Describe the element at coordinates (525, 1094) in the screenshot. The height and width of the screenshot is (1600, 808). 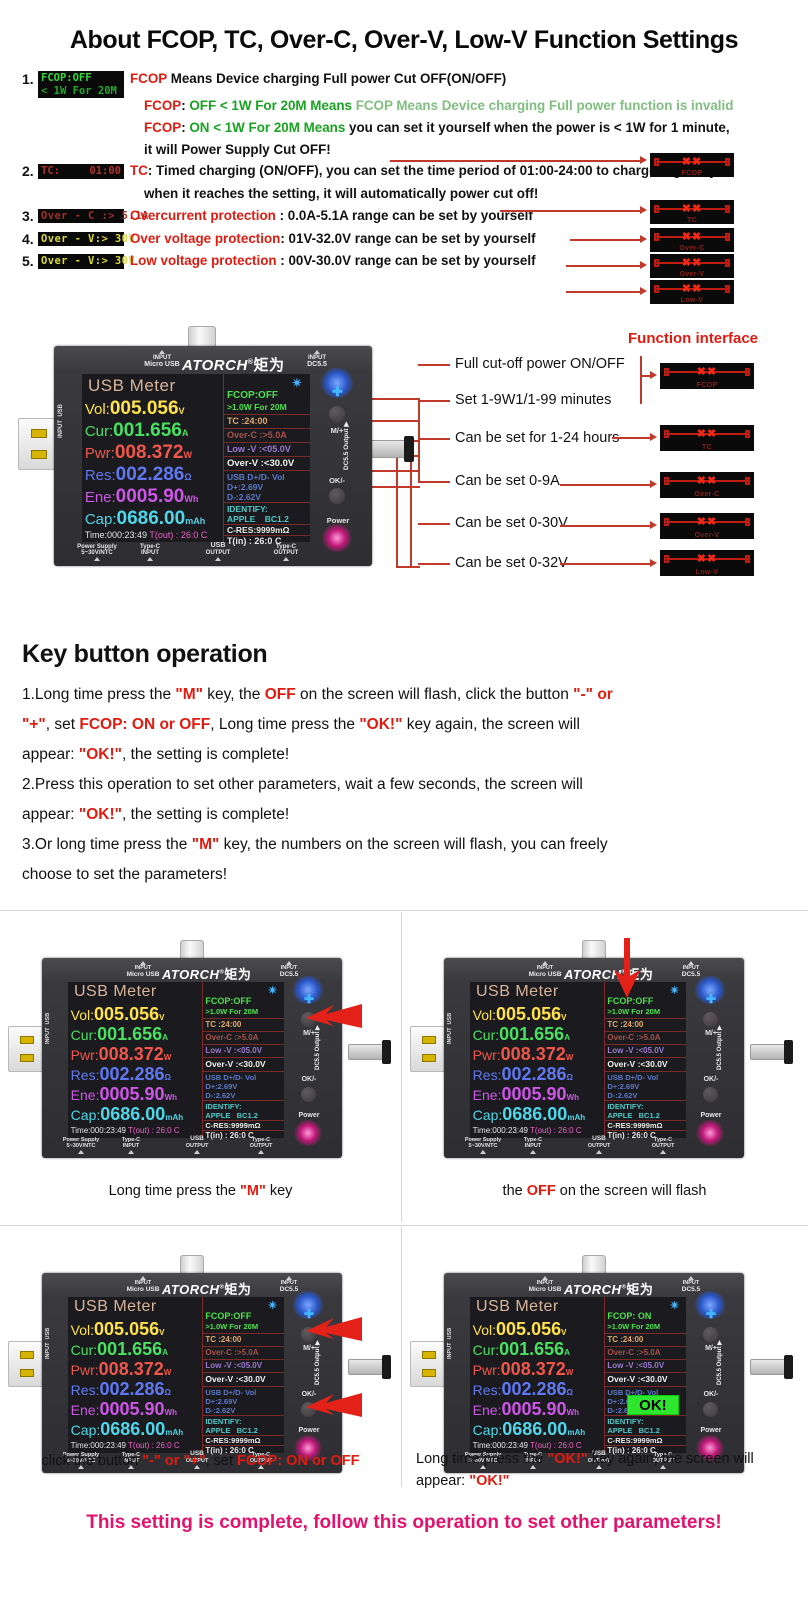
I see `panel-2-metric-ene: Ene:0005.90Wh` at that location.